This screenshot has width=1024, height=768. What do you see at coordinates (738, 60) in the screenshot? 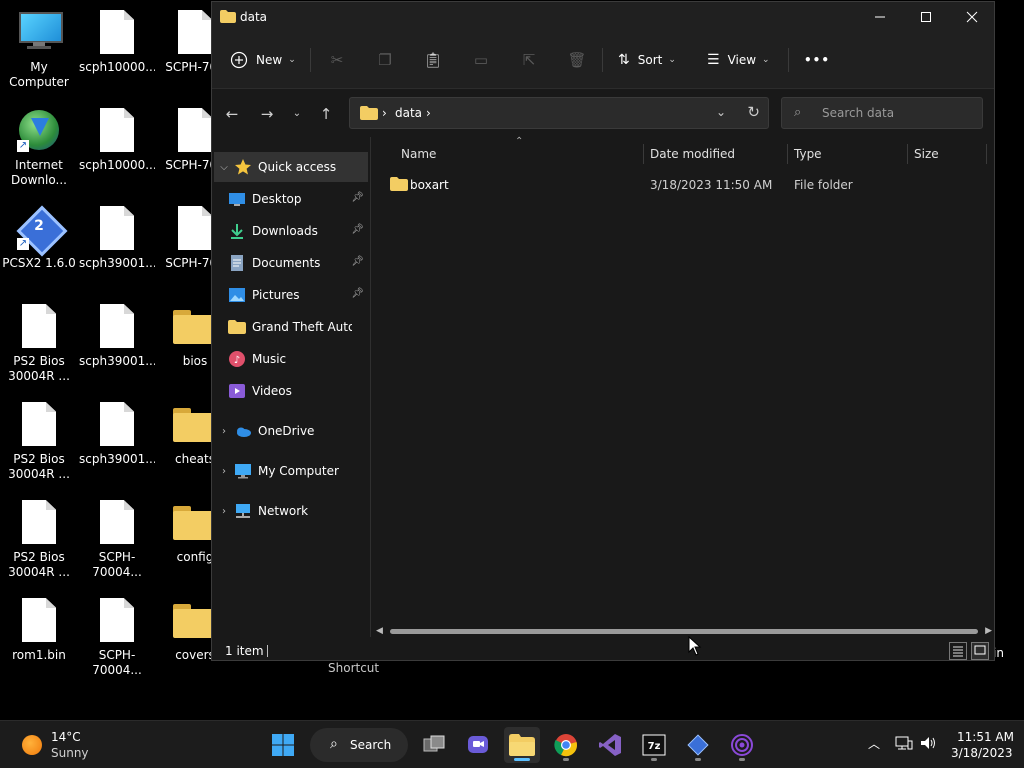
I see `view-button: ☰ View ⌄` at bounding box center [738, 60].